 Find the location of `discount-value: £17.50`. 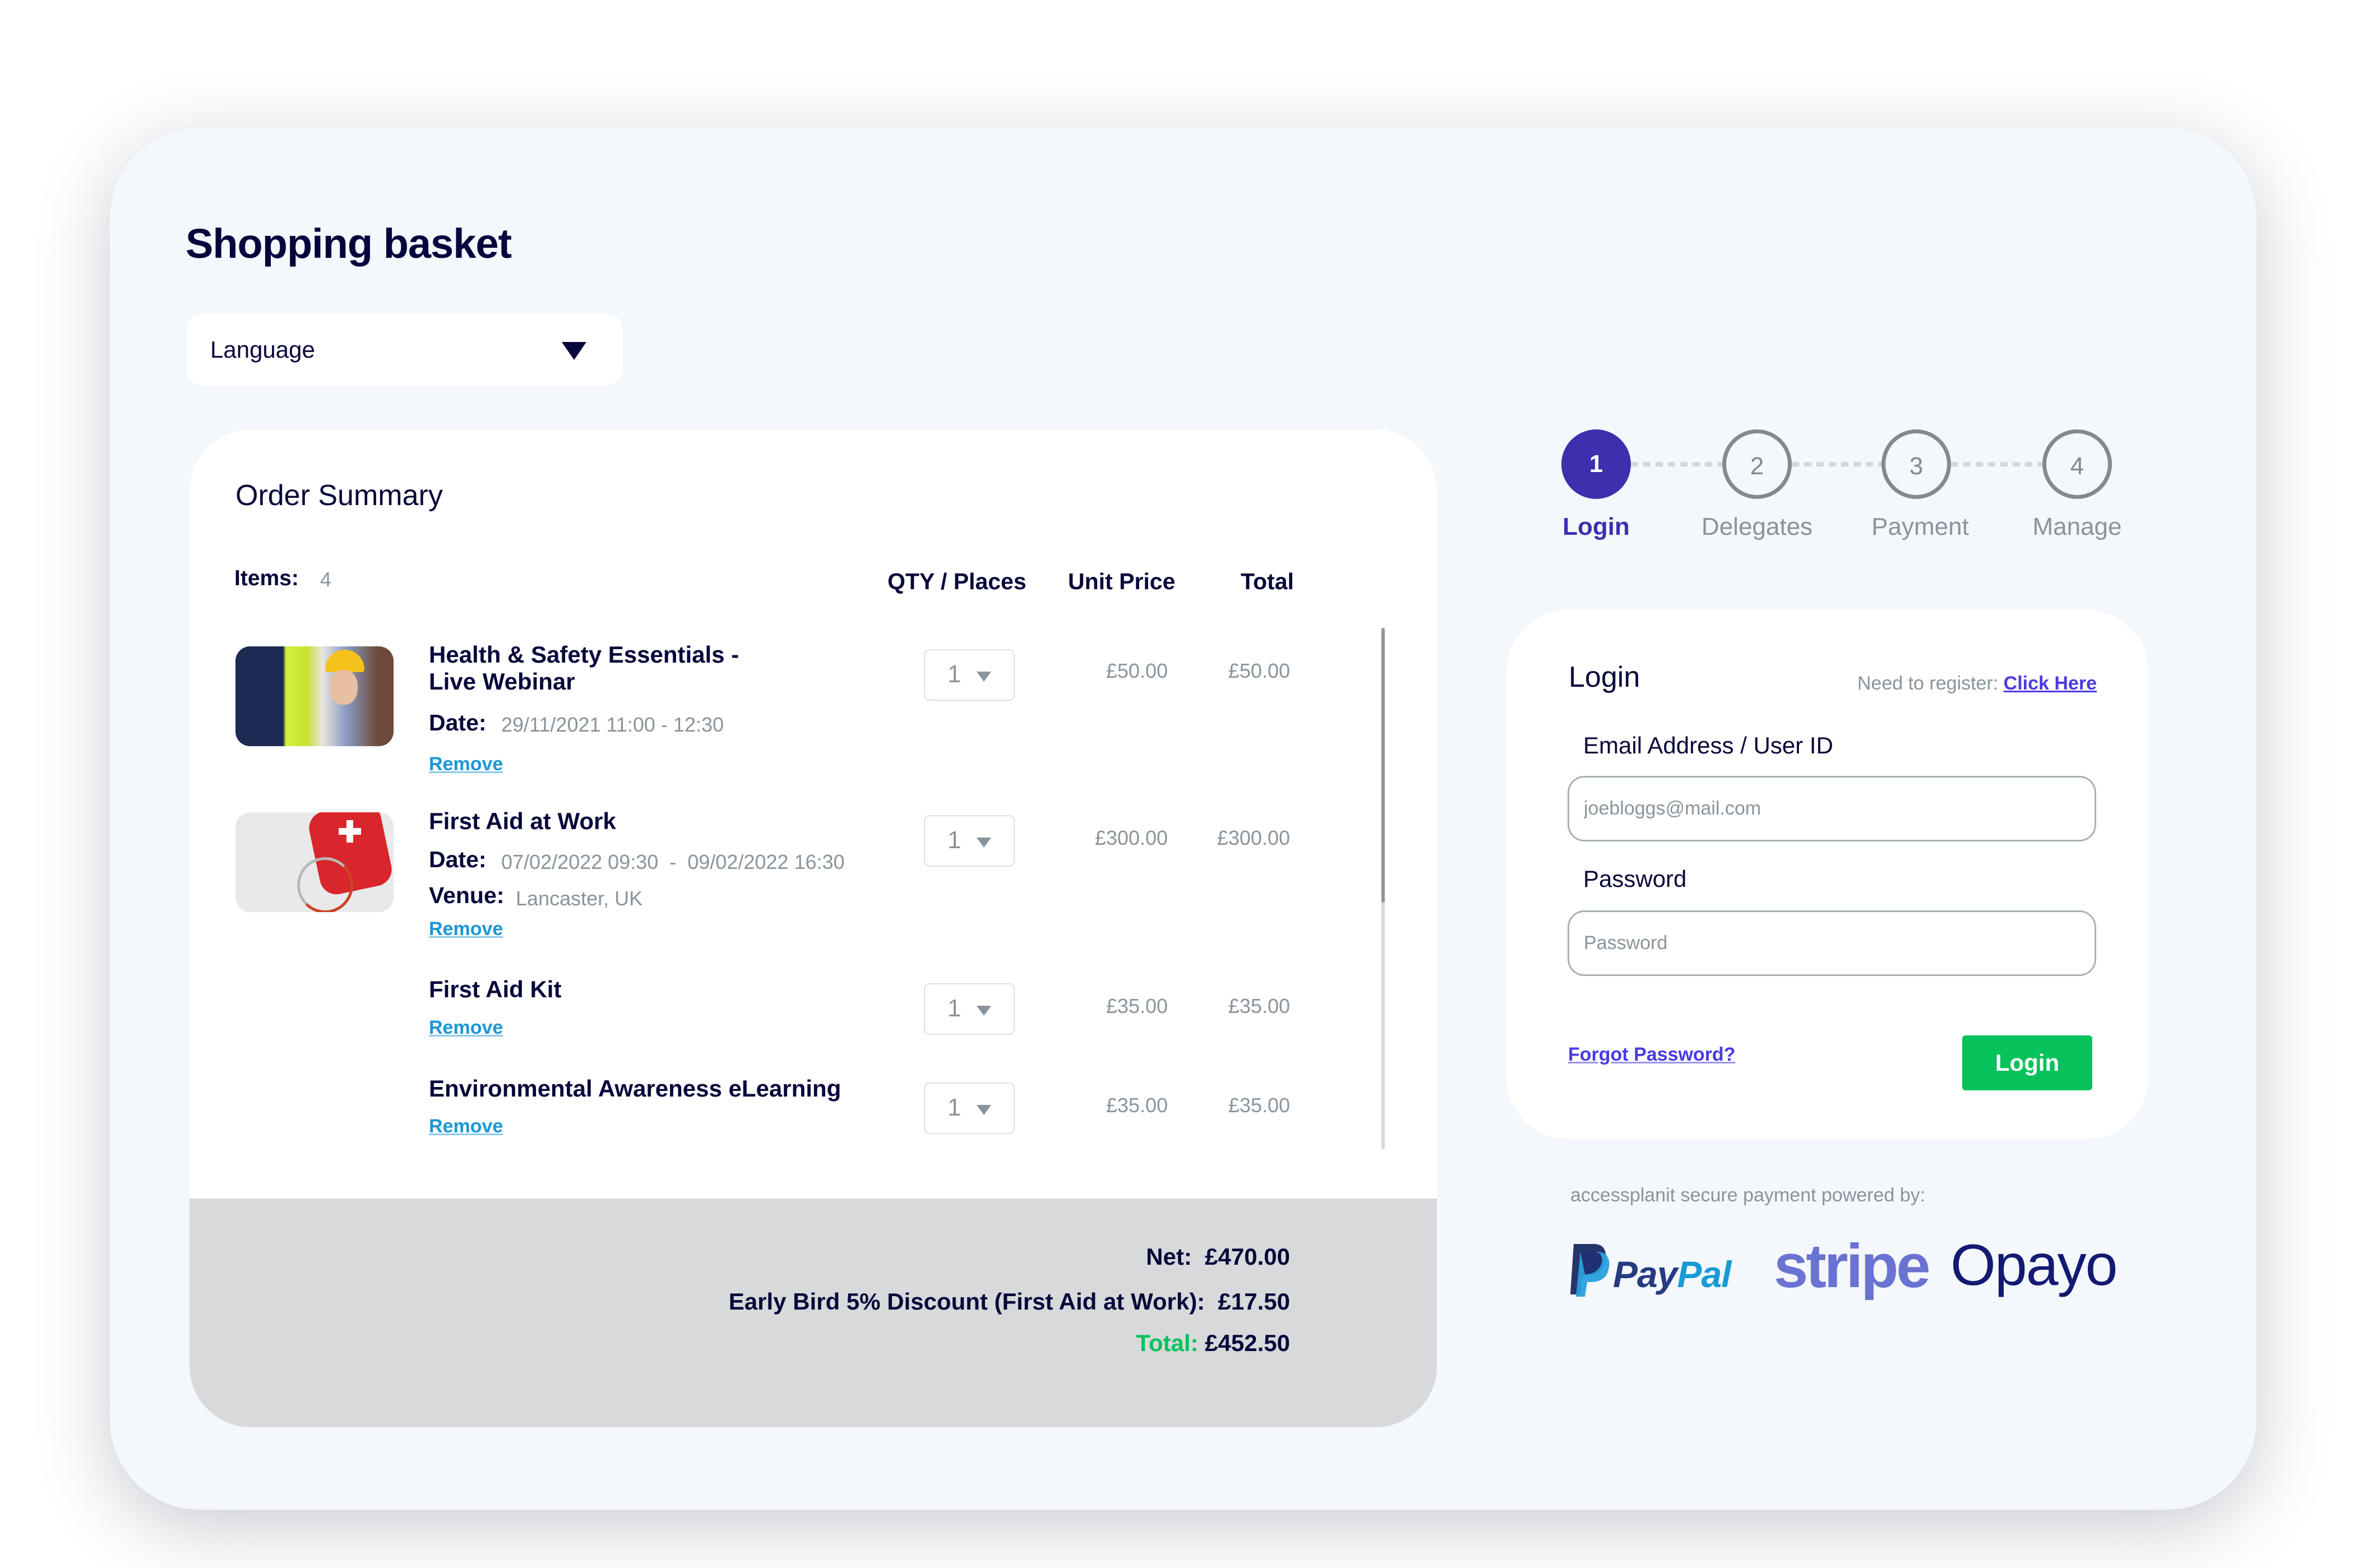

discount-value: £17.50 is located at coordinates (1254, 1302).